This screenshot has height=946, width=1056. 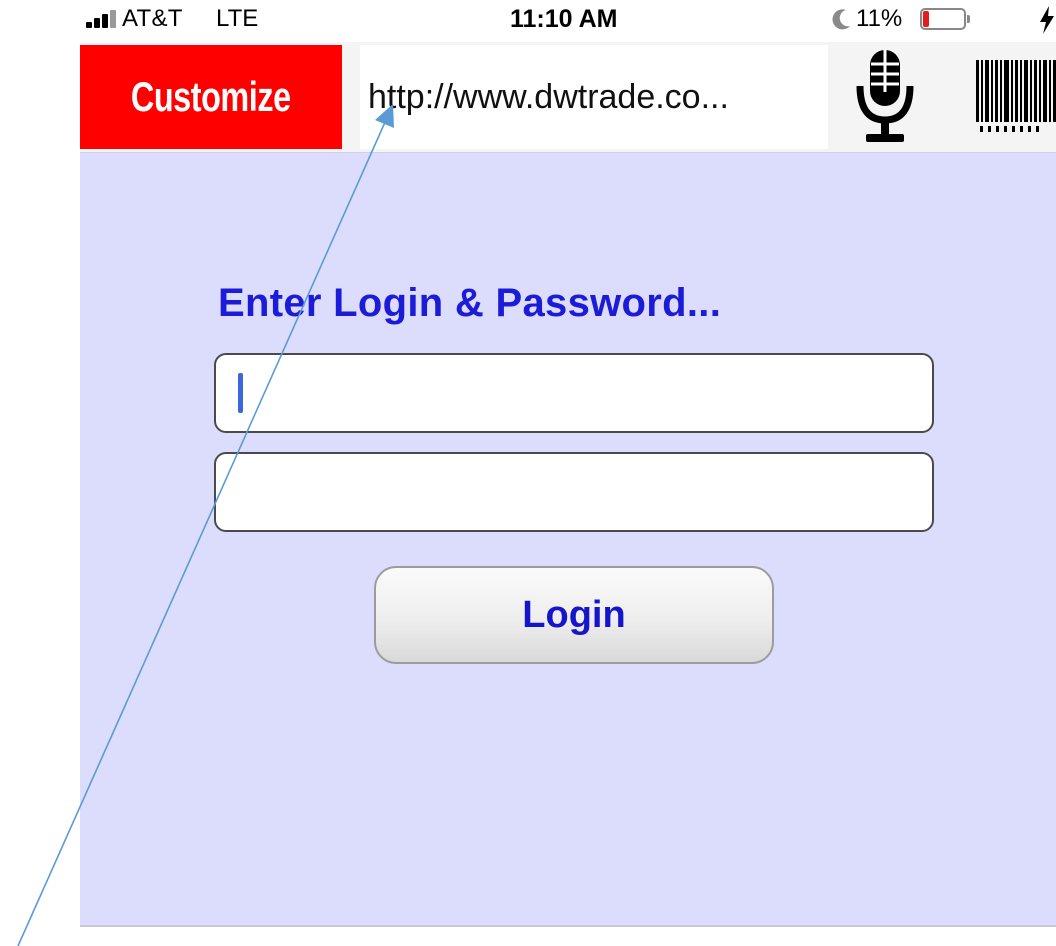 What do you see at coordinates (103, 19) in the screenshot?
I see `signal-bars-icon` at bounding box center [103, 19].